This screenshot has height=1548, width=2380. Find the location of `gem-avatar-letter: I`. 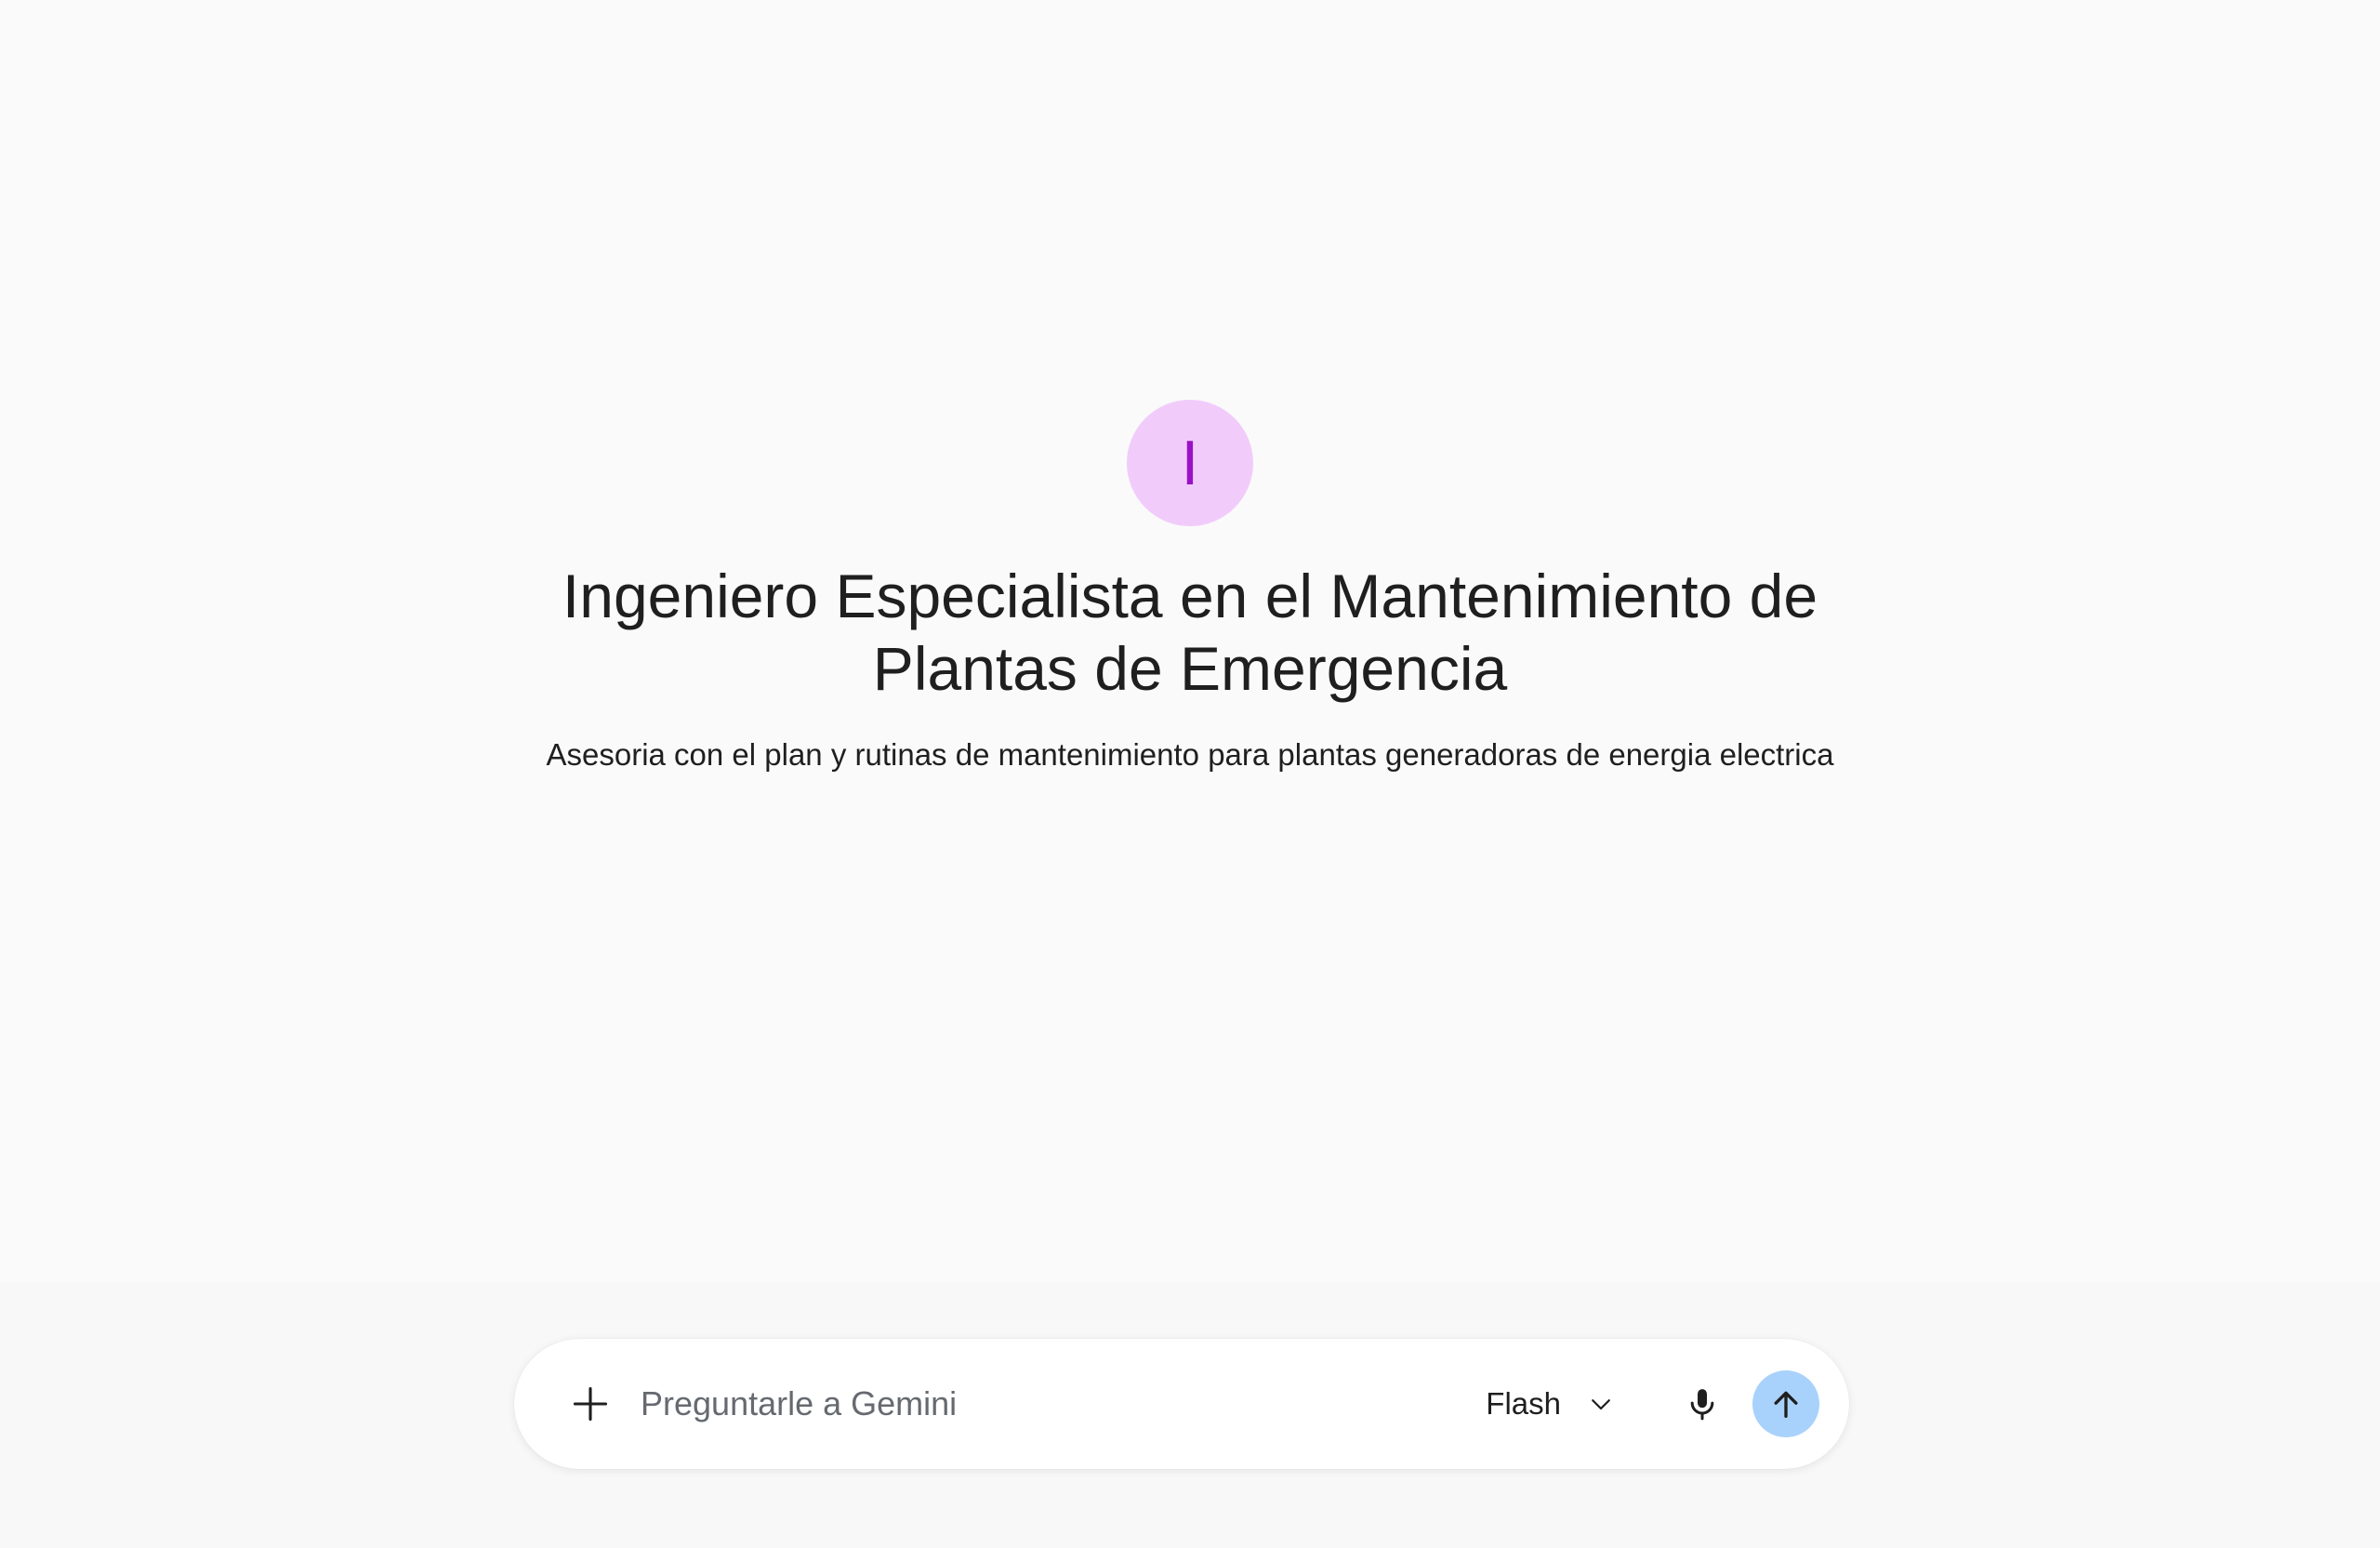

gem-avatar-letter: I is located at coordinates (1190, 463).